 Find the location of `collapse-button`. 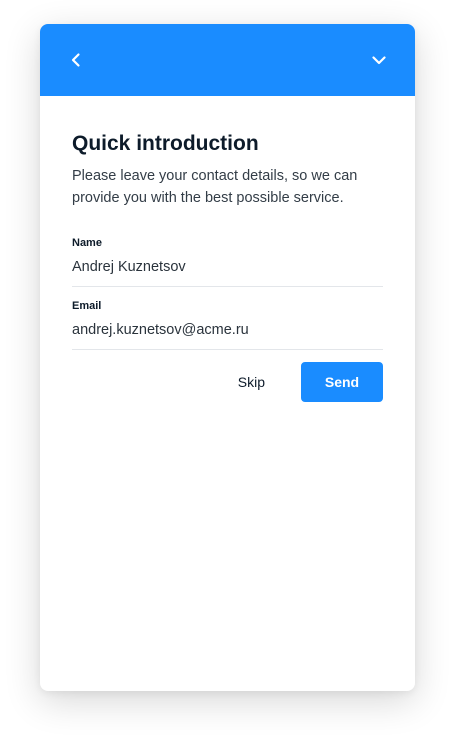

collapse-button is located at coordinates (379, 60).